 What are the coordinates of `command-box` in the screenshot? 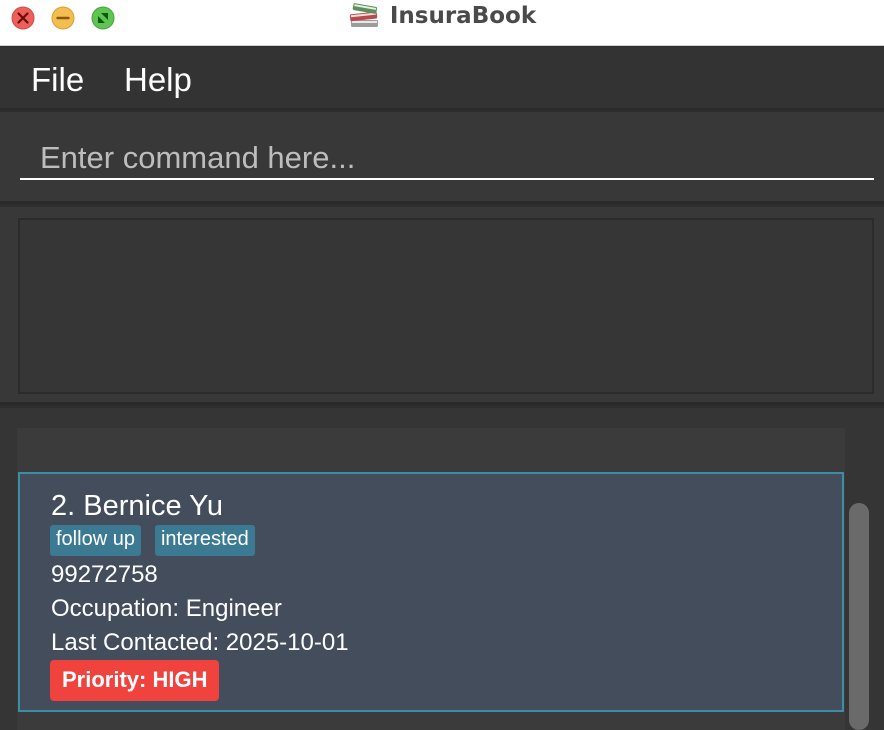 It's located at (442, 158).